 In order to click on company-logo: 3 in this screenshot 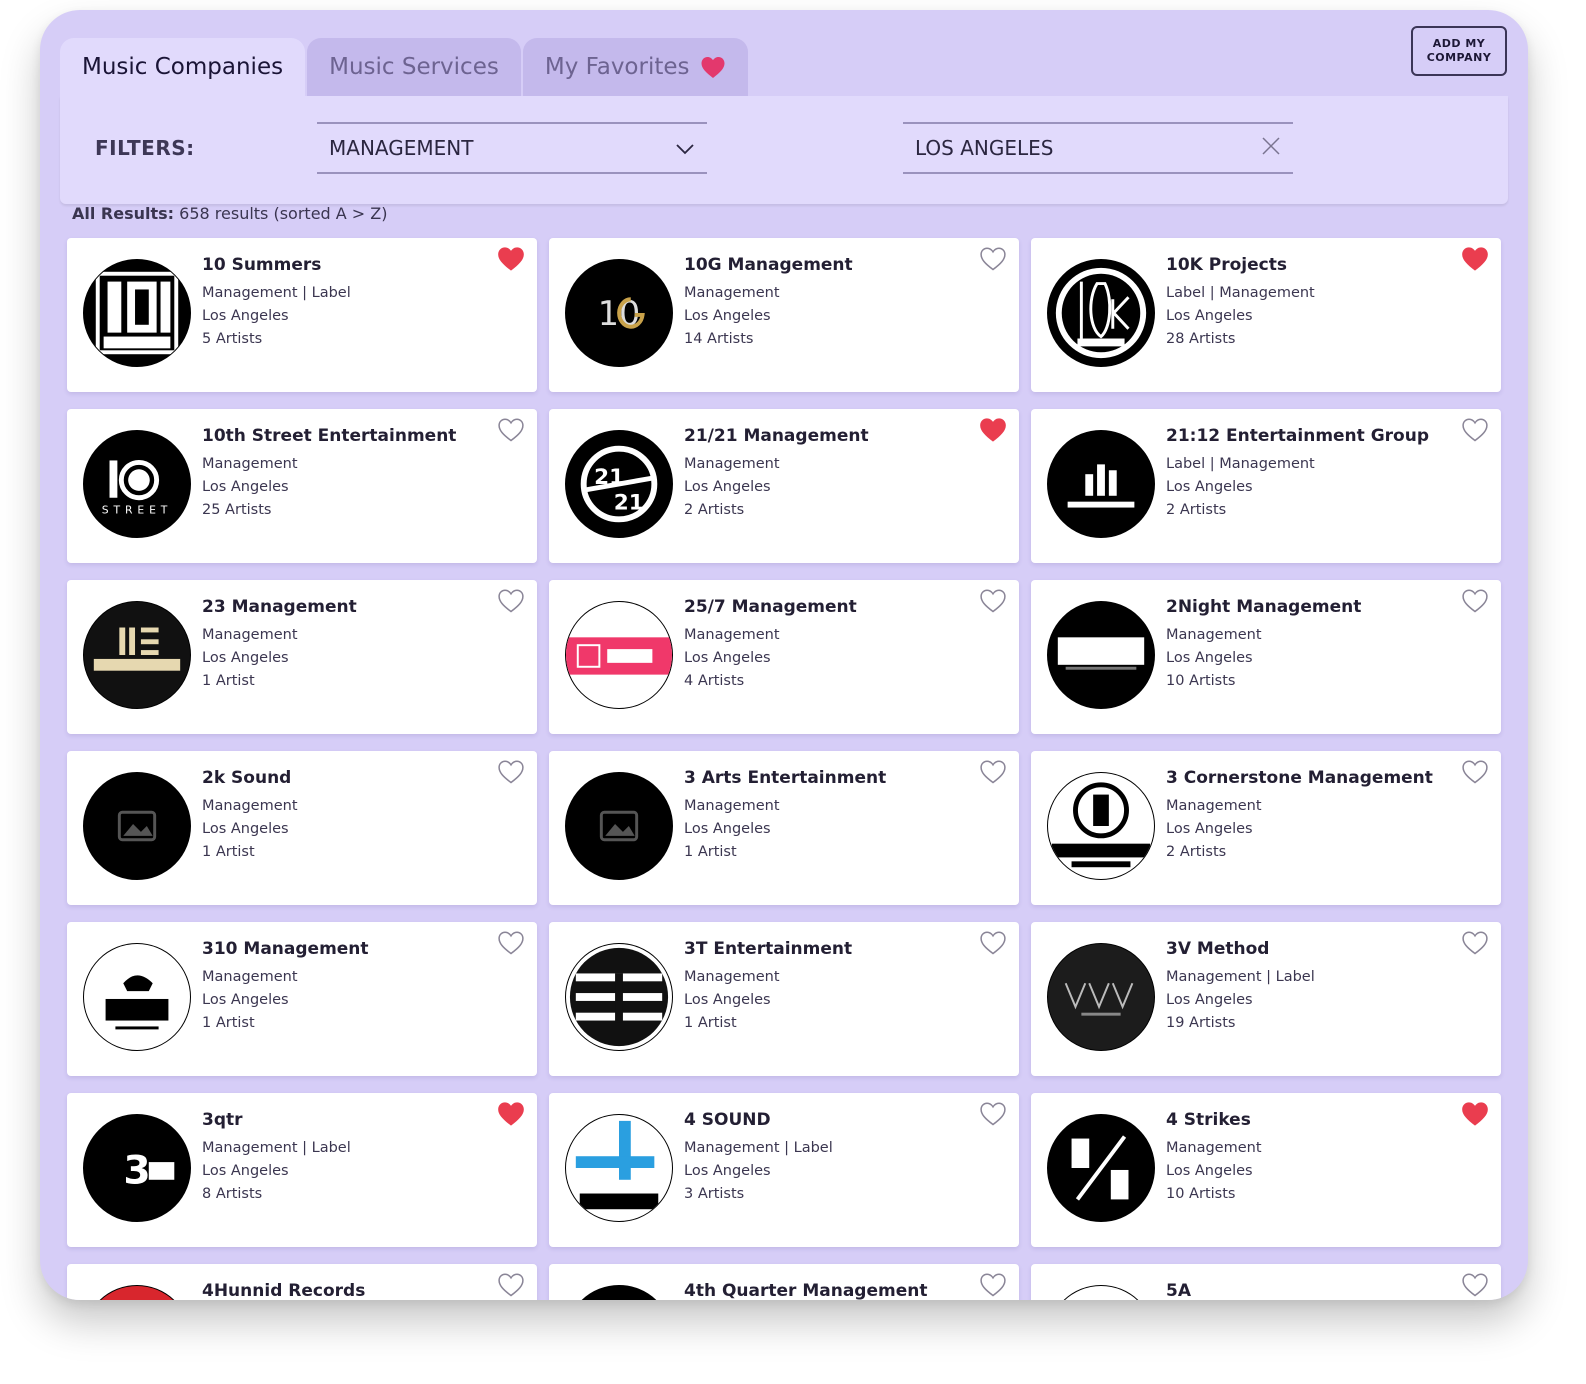, I will do `click(137, 1168)`.